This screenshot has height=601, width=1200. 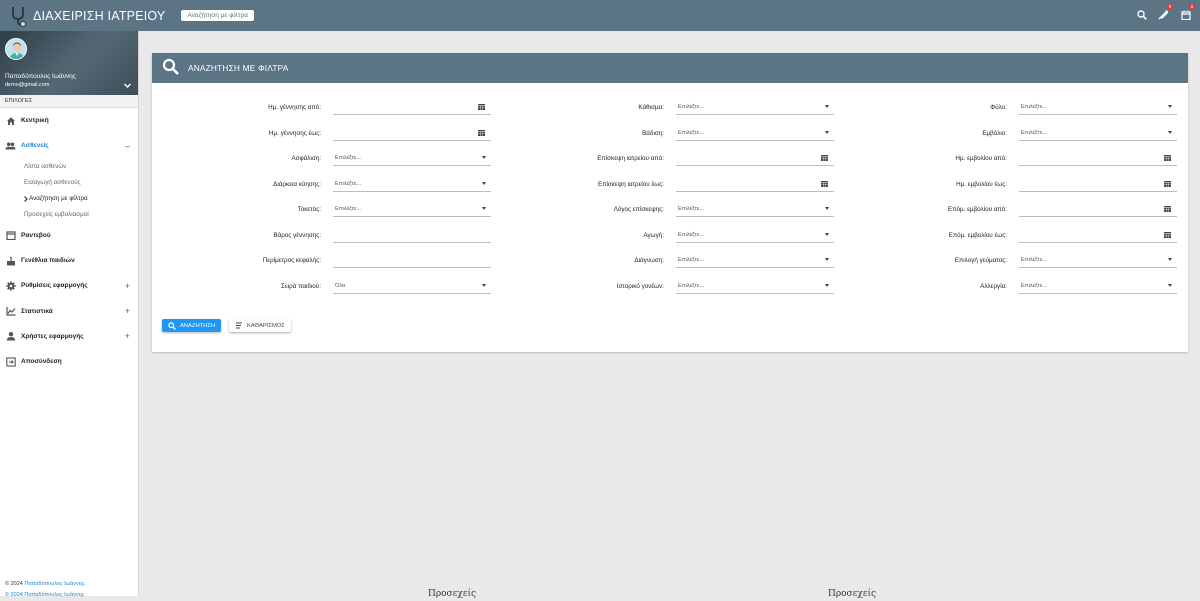 What do you see at coordinates (1141, 14) in the screenshot?
I see `search-icon` at bounding box center [1141, 14].